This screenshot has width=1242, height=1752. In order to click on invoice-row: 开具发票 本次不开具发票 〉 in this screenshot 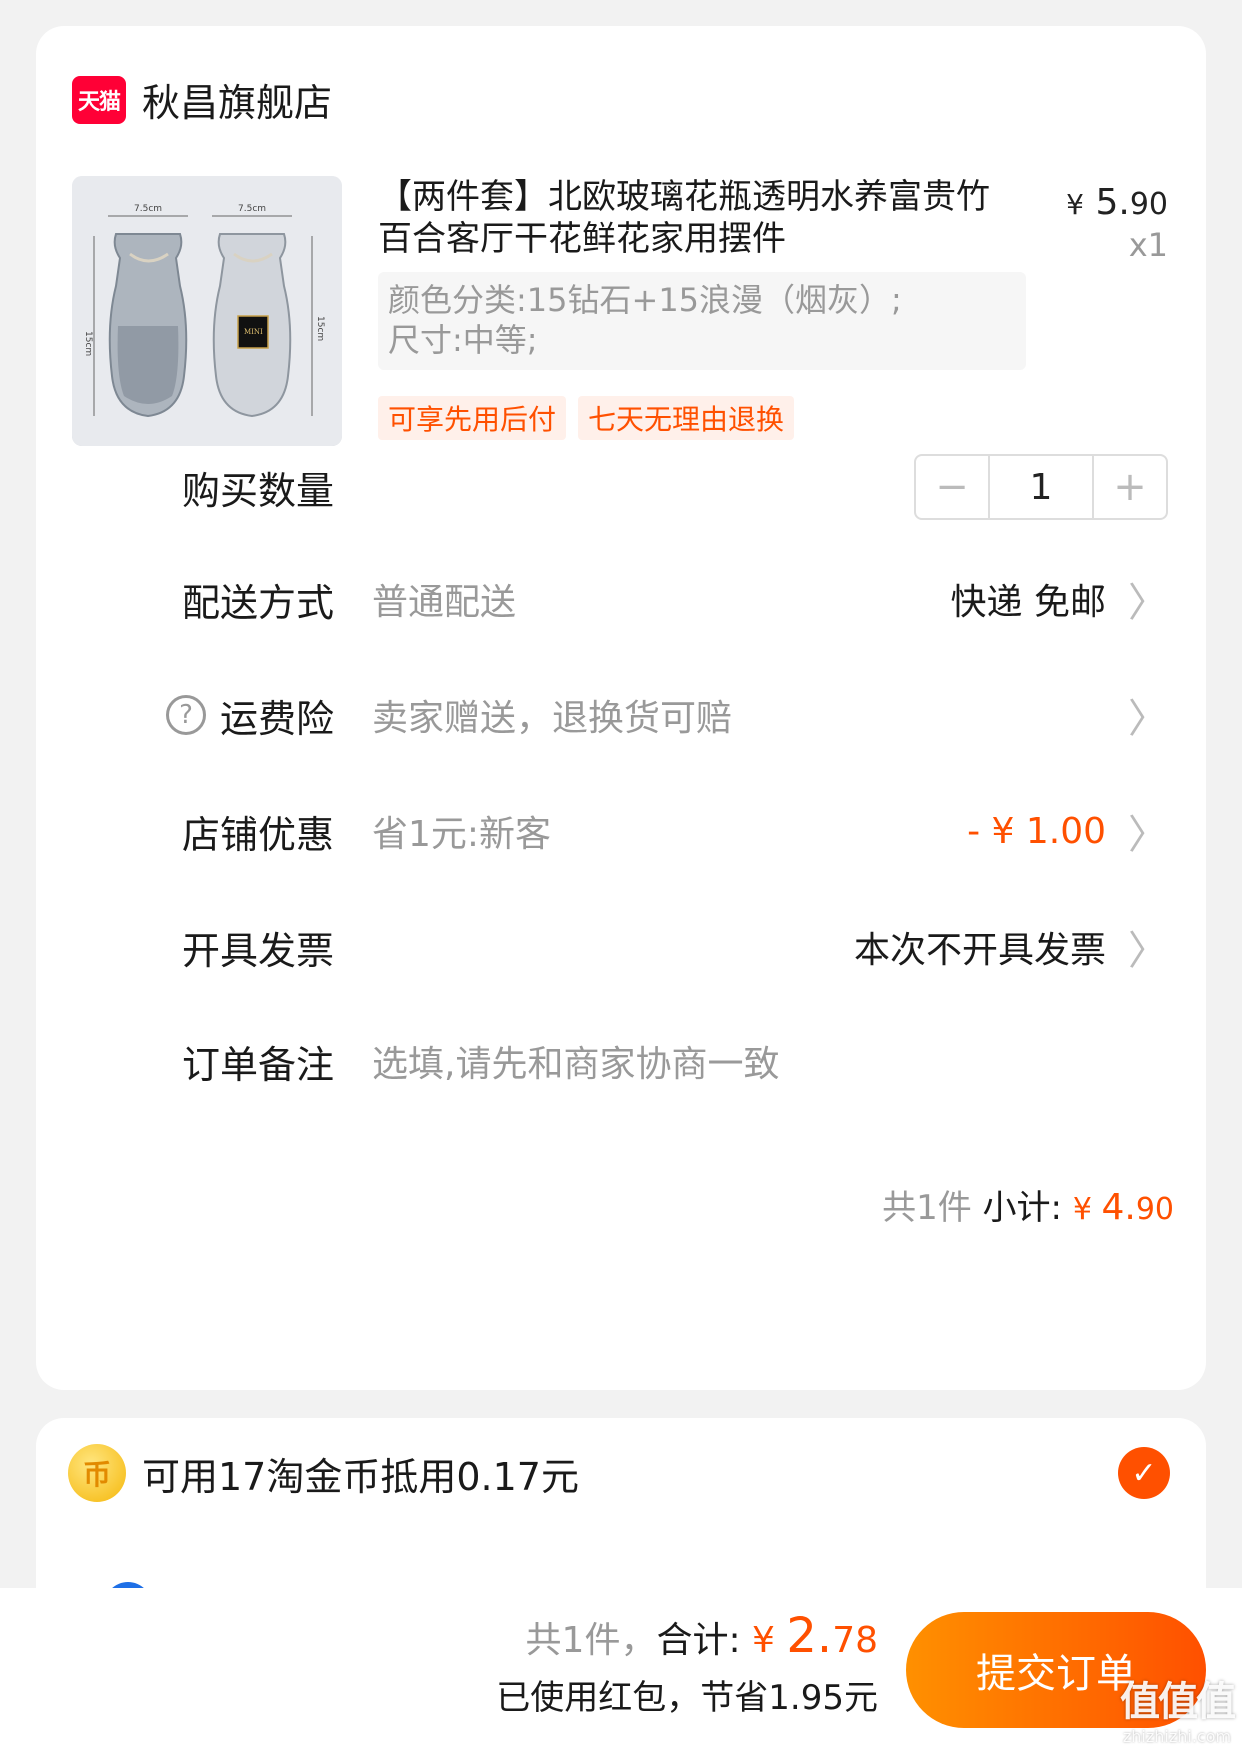, I will do `click(675, 947)`.